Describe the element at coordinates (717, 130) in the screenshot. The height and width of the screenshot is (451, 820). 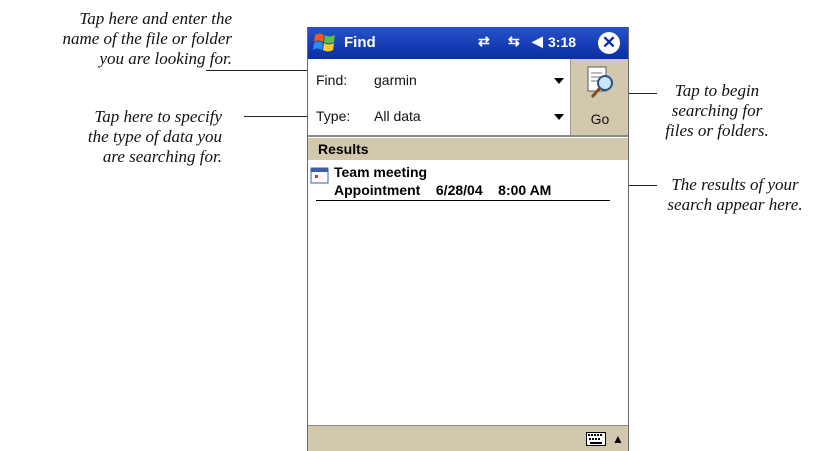
I see `callout-line-3: files or folders.` at that location.